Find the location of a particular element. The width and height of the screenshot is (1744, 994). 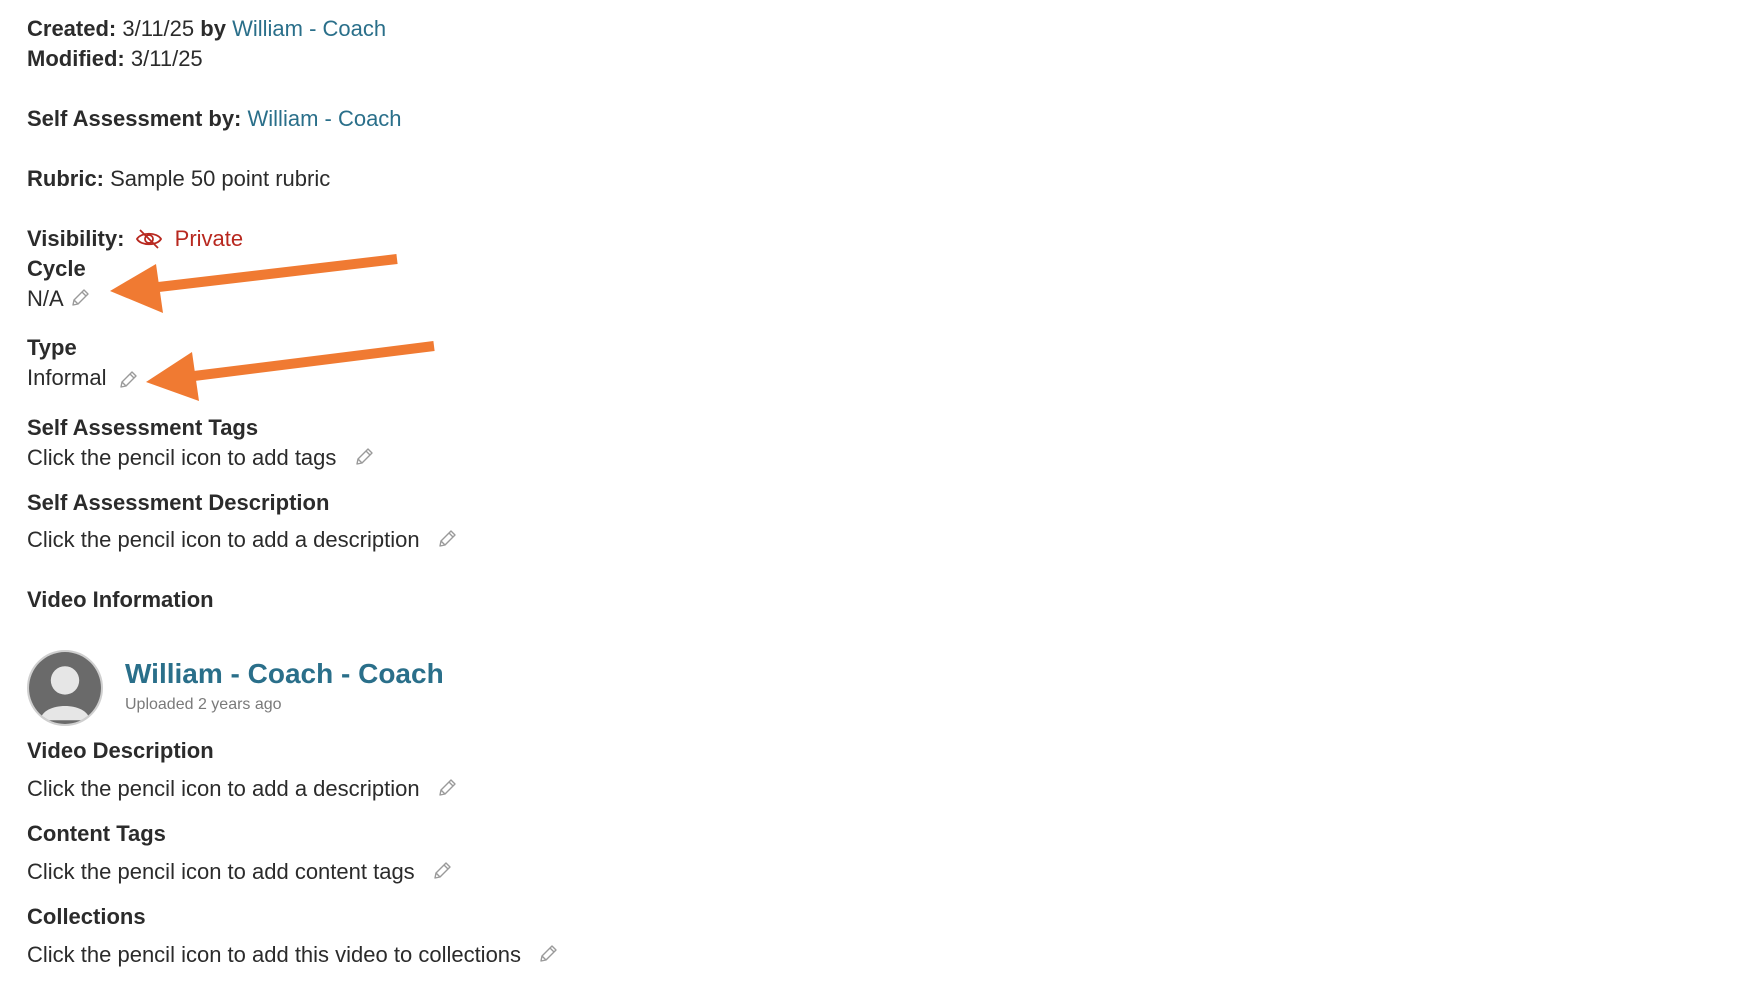

rubric-row: Rubric: Sample 50 point rubric is located at coordinates (178, 179).